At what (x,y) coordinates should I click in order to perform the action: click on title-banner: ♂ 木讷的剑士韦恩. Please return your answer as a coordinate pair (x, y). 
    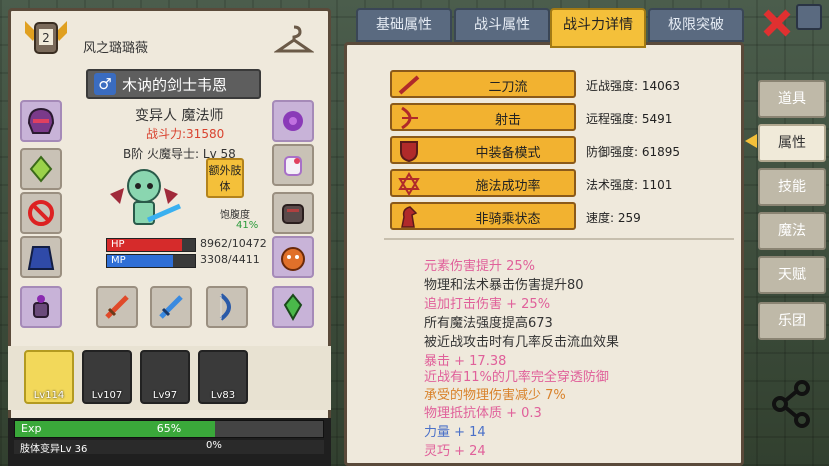
    Looking at the image, I should click on (173, 84).